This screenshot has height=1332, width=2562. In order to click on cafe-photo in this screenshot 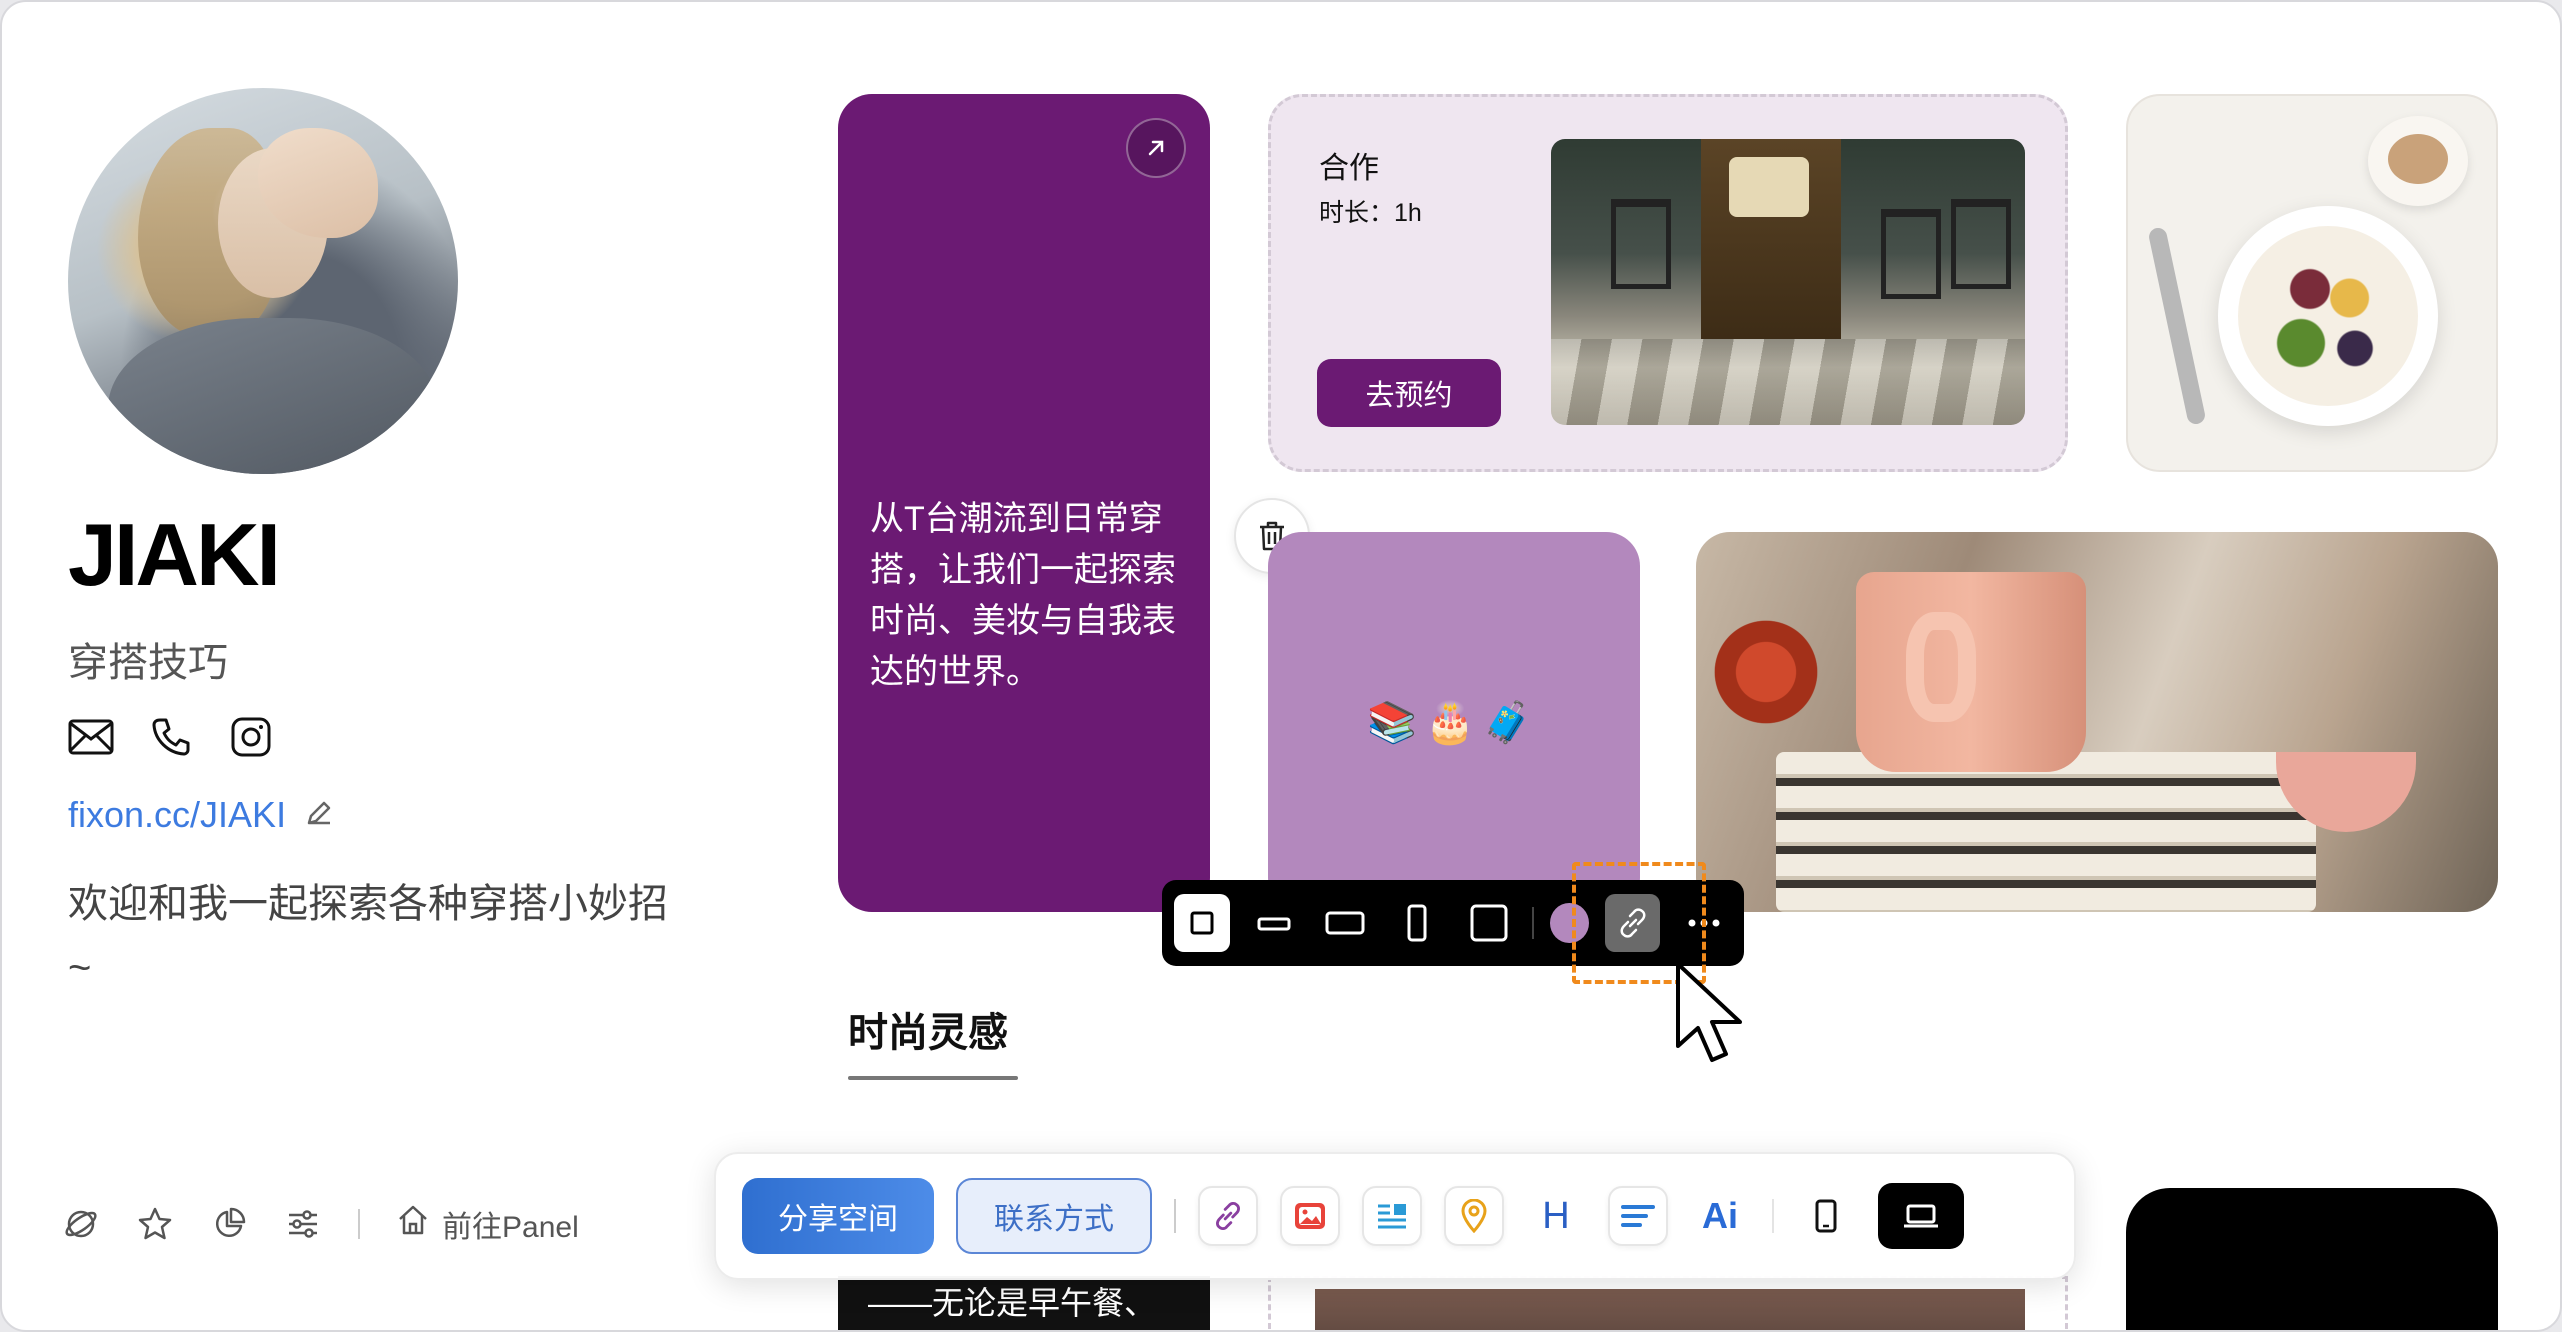, I will do `click(1788, 282)`.